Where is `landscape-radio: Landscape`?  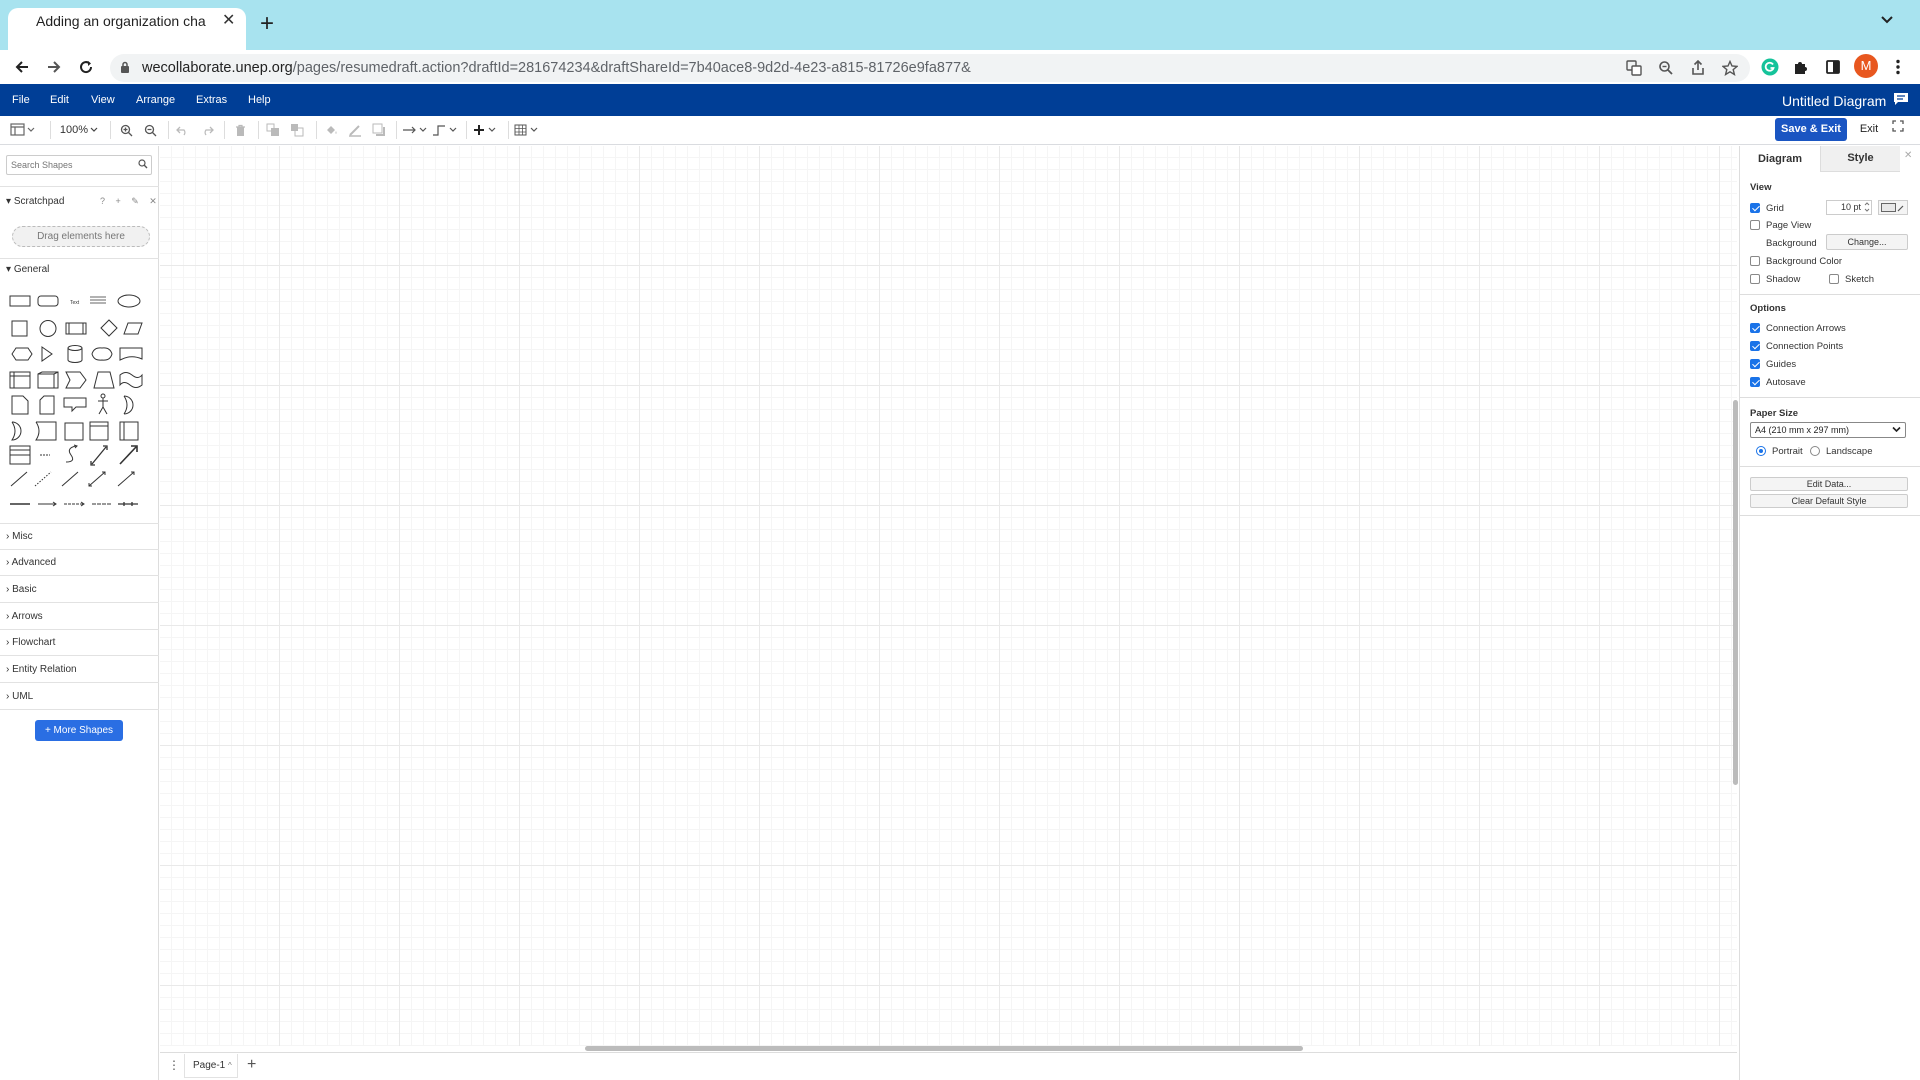
landscape-radio: Landscape is located at coordinates (1841, 451).